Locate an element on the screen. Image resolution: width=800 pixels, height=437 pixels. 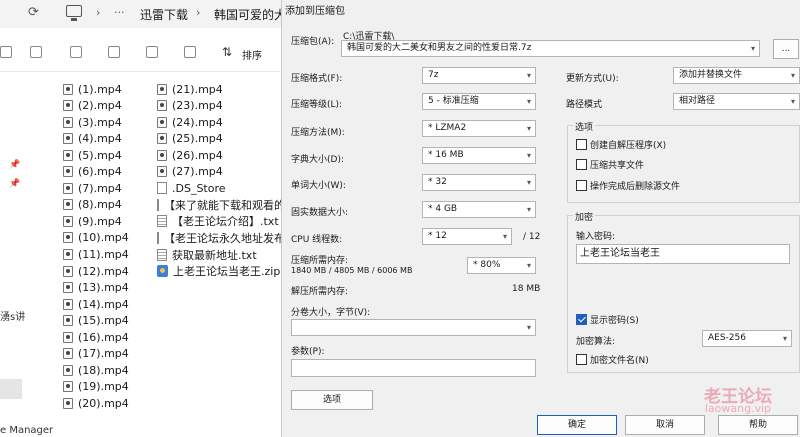
encrypt-names-checkbox: 加密文件名(N) is located at coordinates (612, 359).